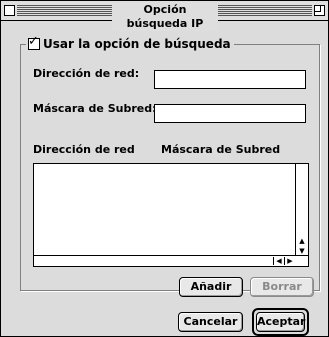 This screenshot has width=329, height=337. Describe the element at coordinates (282, 287) in the screenshot. I see `remove-button: Borrar` at that location.